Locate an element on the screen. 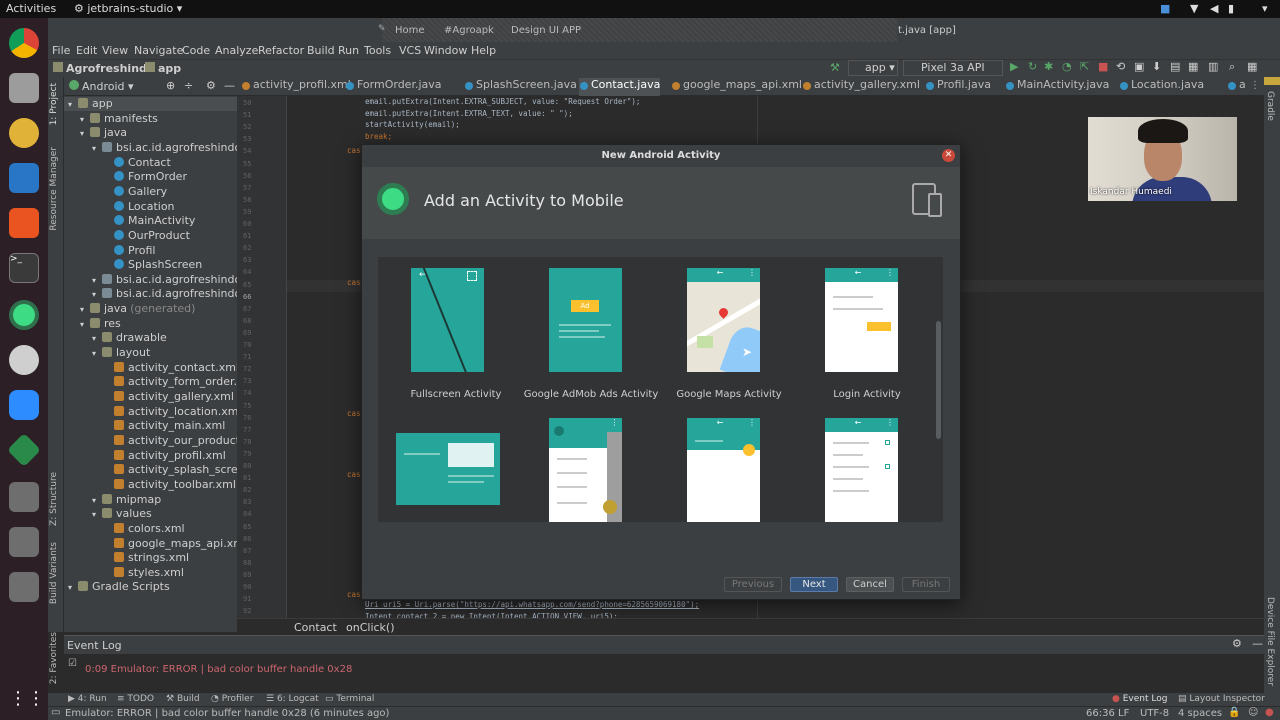 Image resolution: width=1280 pixels, height=720 pixels. collapse-icon: ÷ is located at coordinates (188, 85).